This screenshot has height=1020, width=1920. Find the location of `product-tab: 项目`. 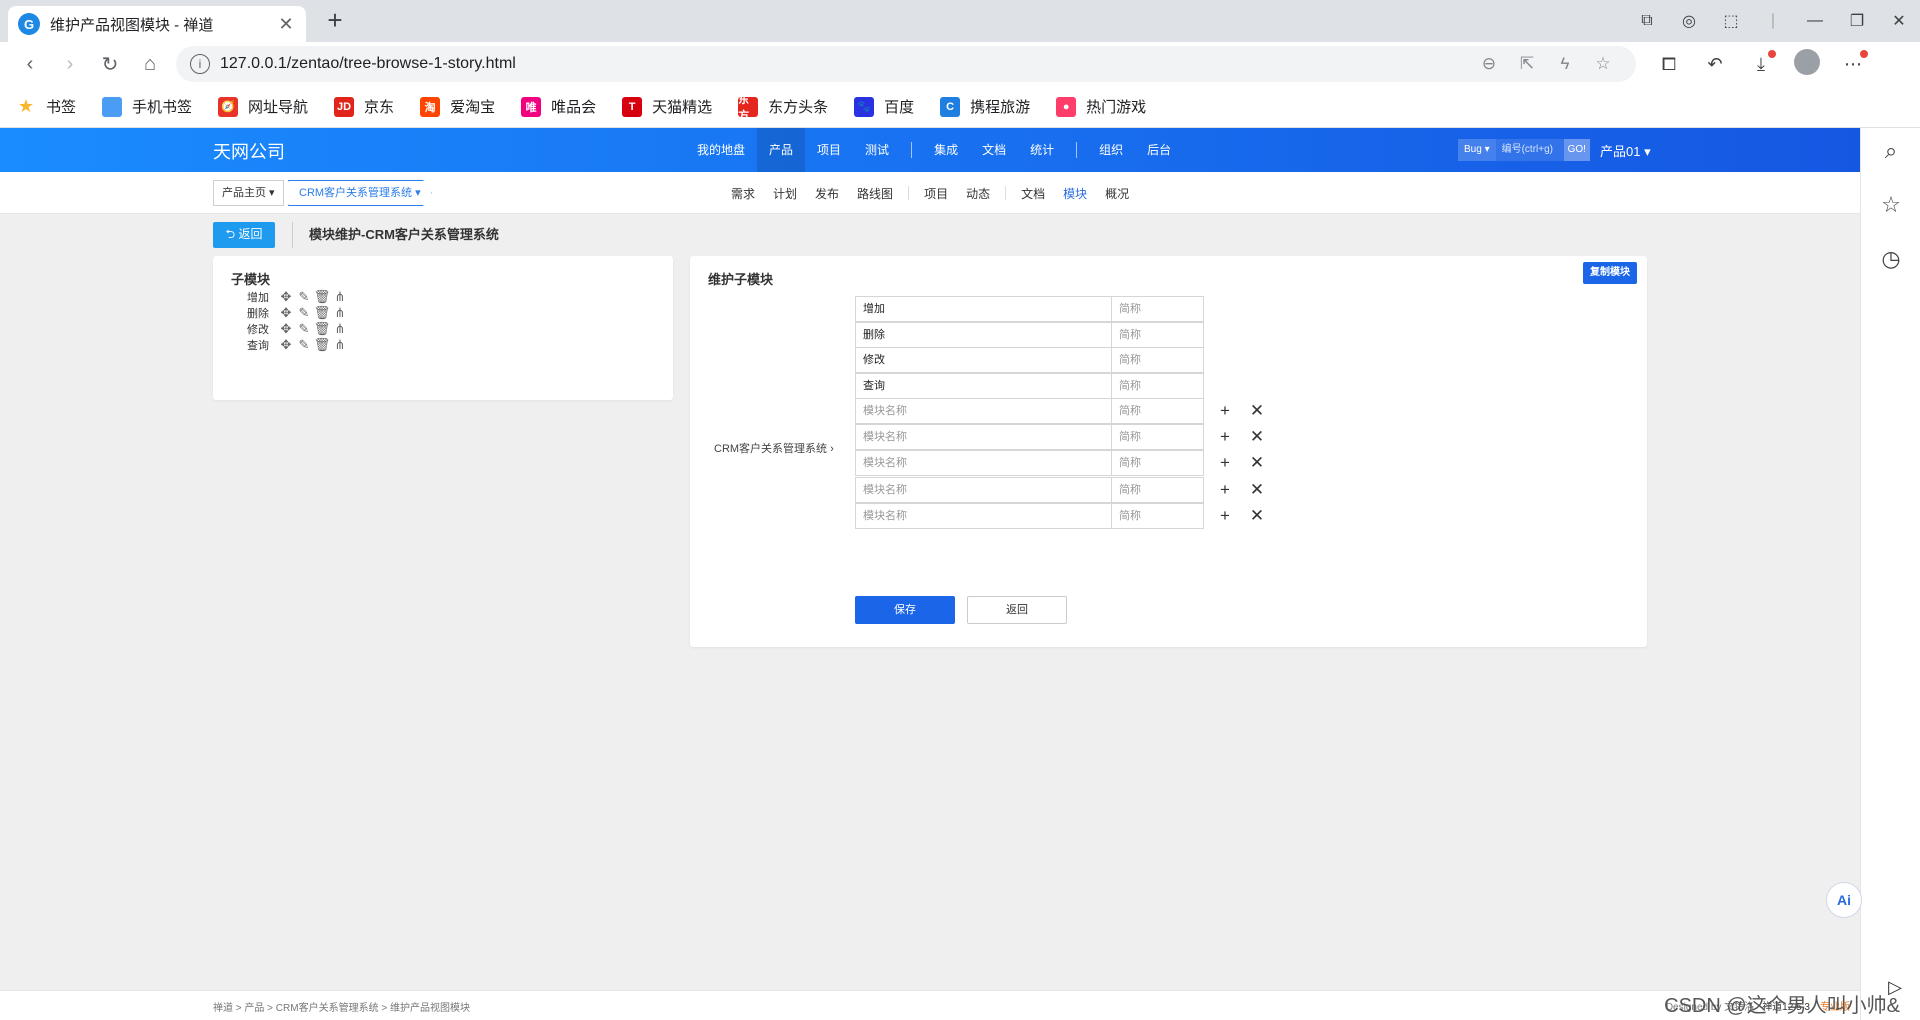

product-tab: 项目 is located at coordinates (936, 193).